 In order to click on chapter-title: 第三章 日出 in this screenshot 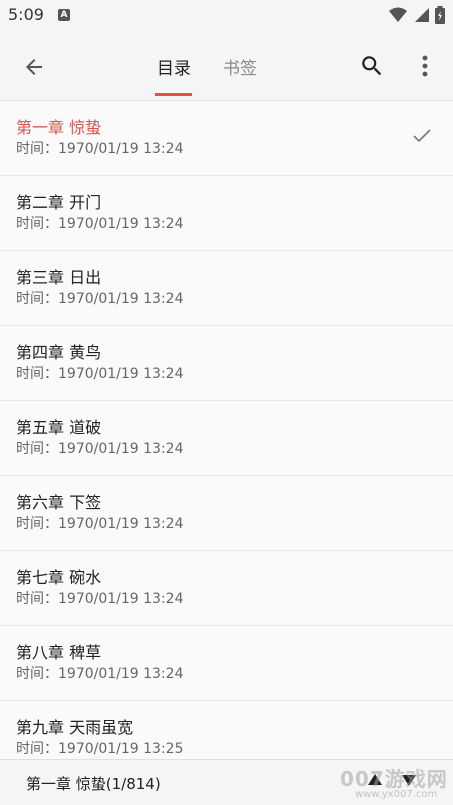, I will do `click(59, 277)`.